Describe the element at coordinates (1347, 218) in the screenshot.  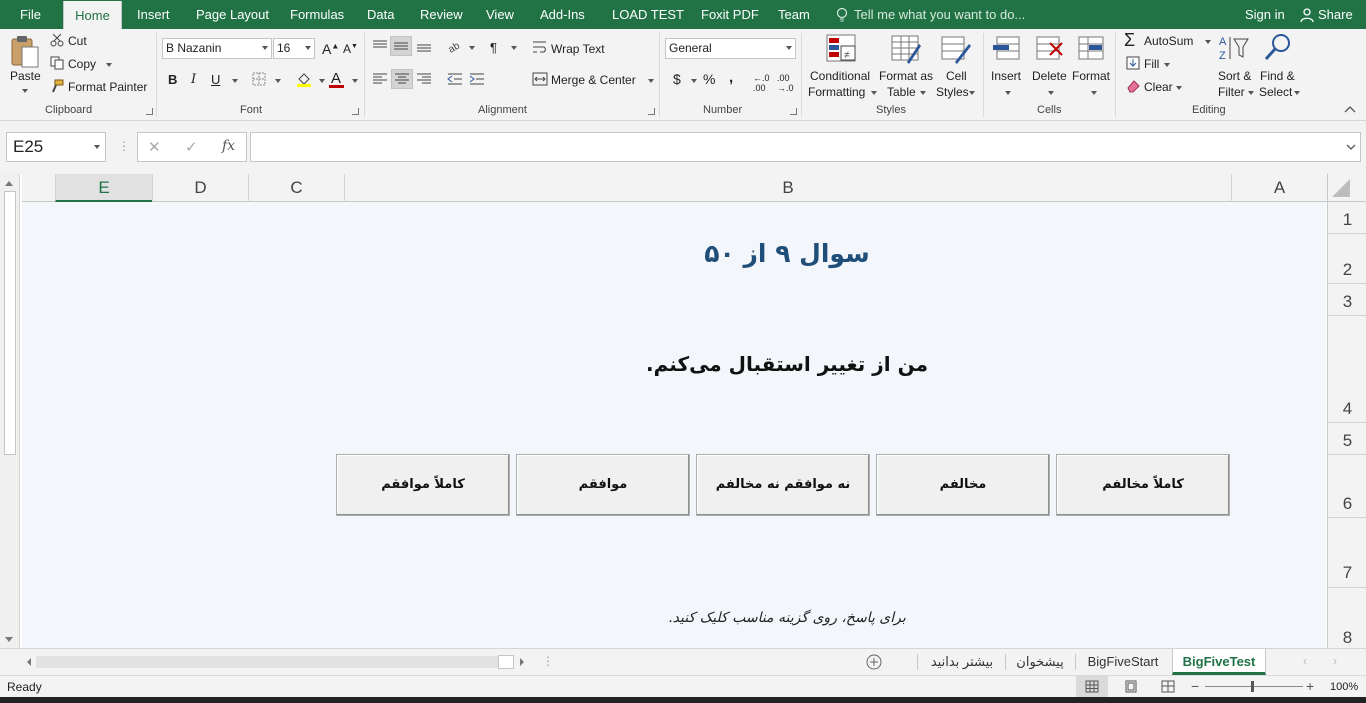
I see `row-header-1: 1` at that location.